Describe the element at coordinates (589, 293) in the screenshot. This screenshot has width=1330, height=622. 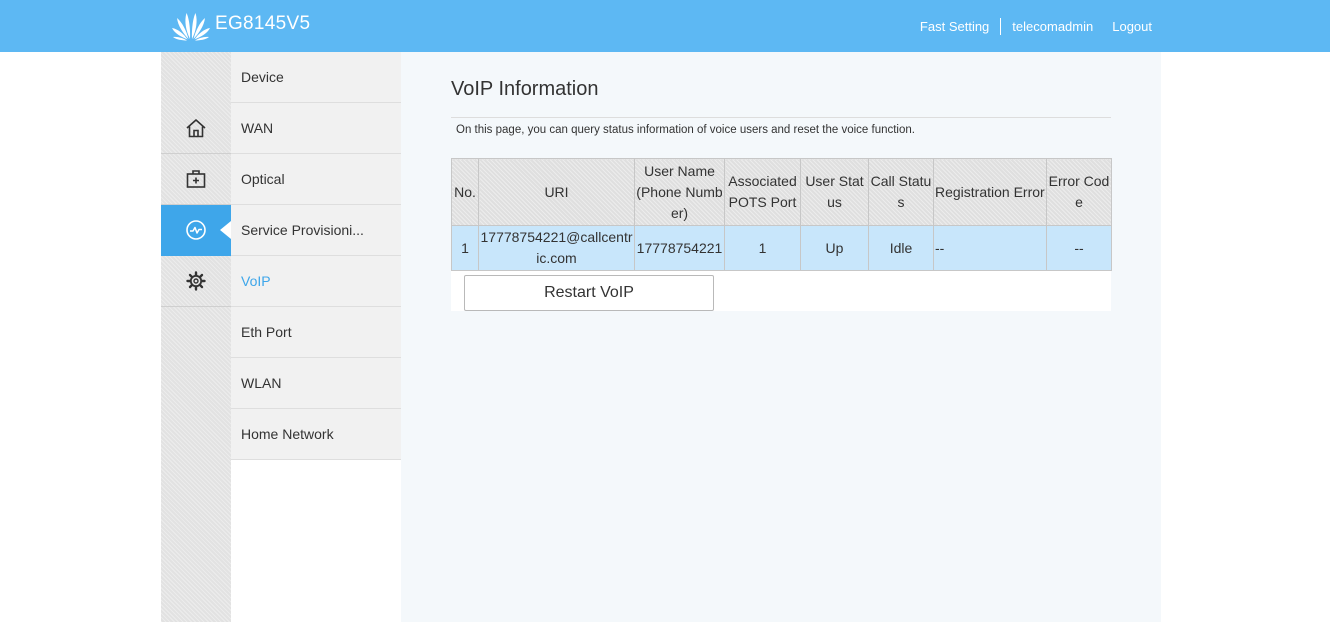
I see `restart-voip-button: Restart VoIP` at that location.